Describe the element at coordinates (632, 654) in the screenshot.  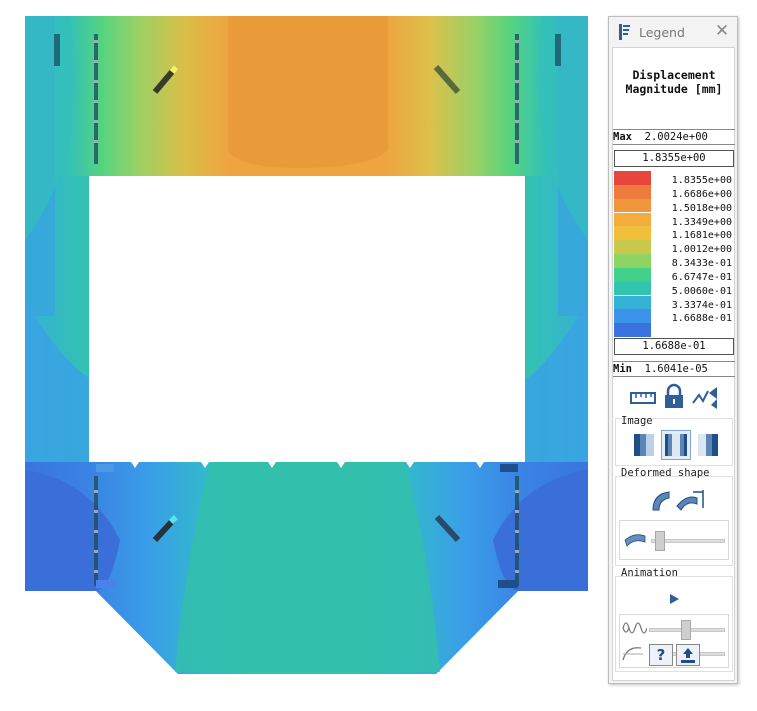
I see `curve-icon` at that location.